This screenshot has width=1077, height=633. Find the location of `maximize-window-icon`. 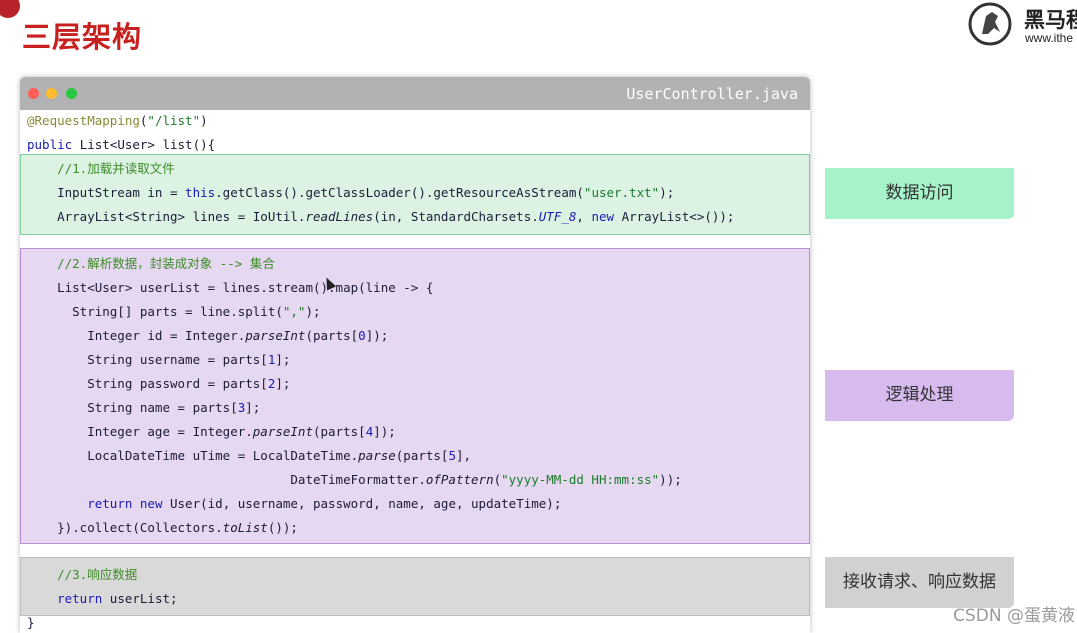

maximize-window-icon is located at coordinates (71, 93).